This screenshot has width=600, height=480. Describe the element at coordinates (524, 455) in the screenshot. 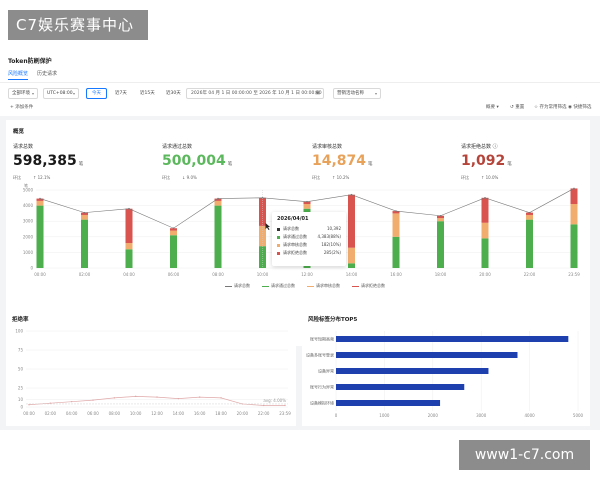

I see `watermark-bottom: www1-c7.com` at that location.